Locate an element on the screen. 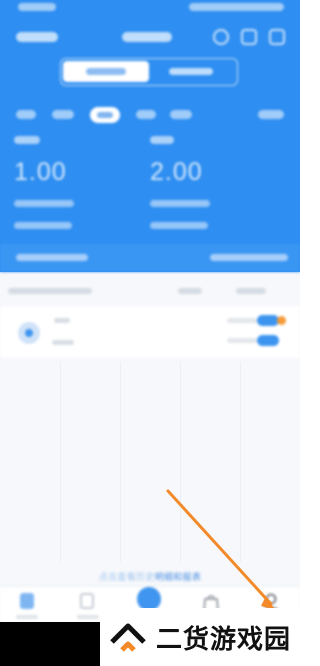  budget-link is located at coordinates (249, 257).